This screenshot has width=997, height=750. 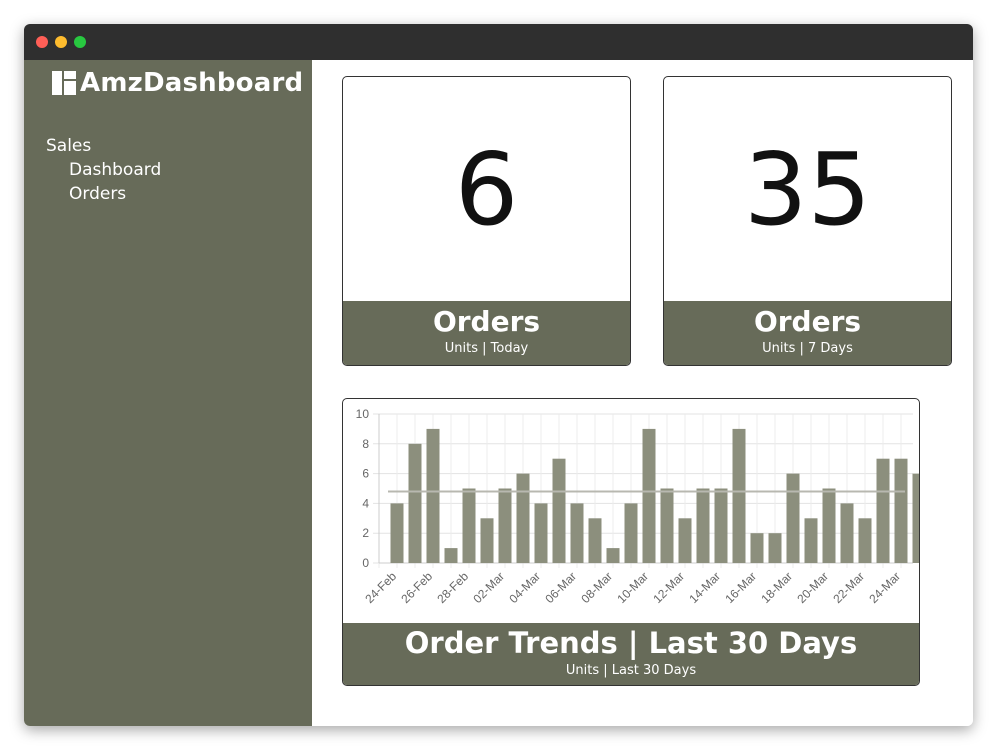 I want to click on x-tick-label: 08-Mar, so click(x=596, y=587).